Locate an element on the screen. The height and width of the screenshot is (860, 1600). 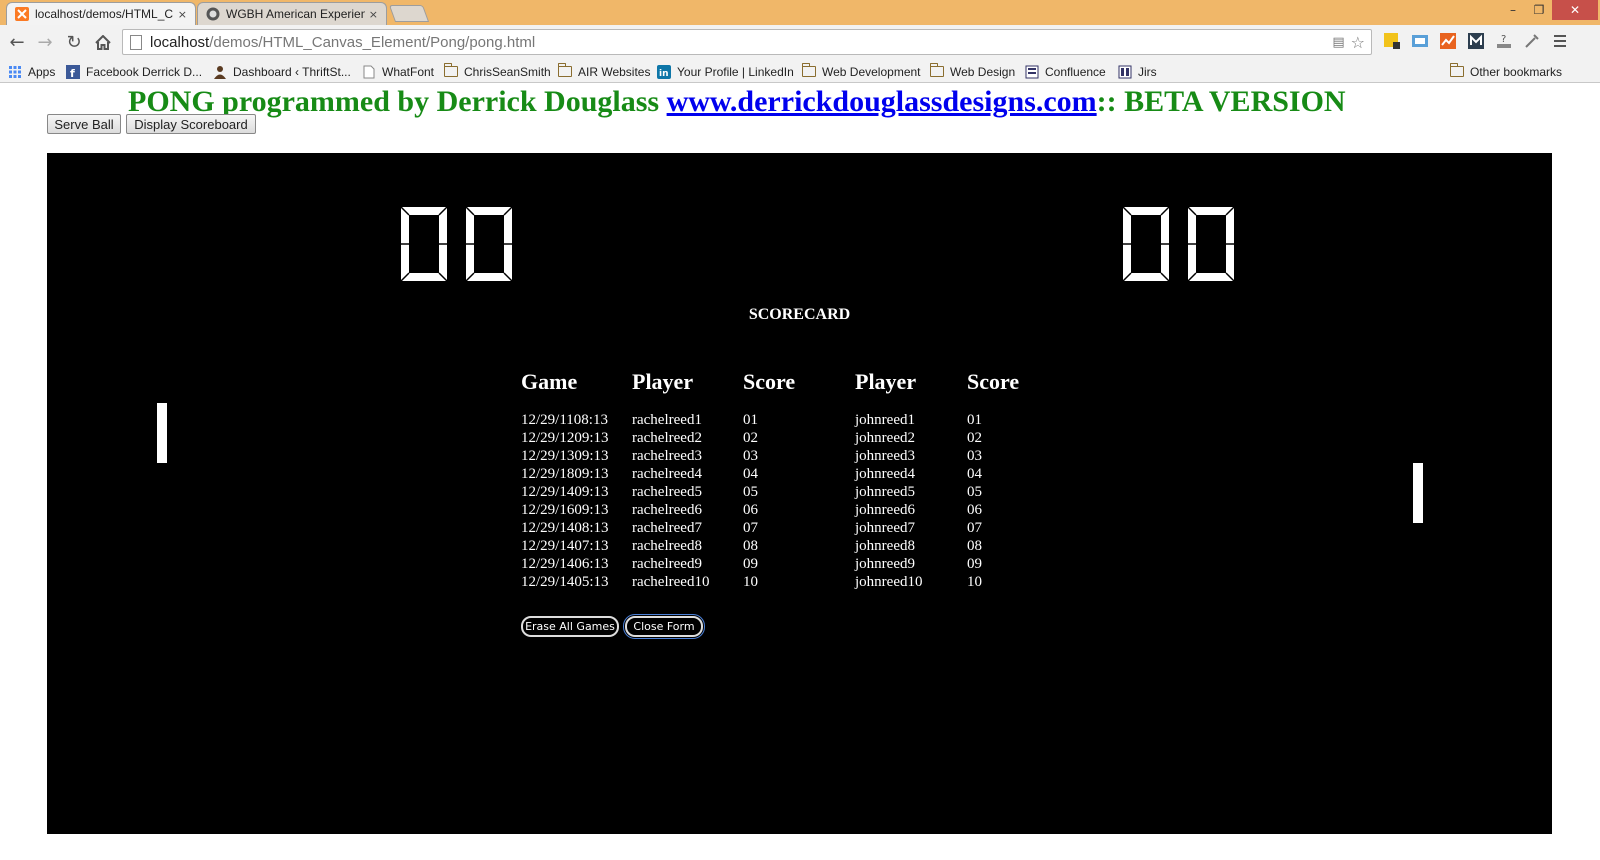
home-icon is located at coordinates (103, 42).